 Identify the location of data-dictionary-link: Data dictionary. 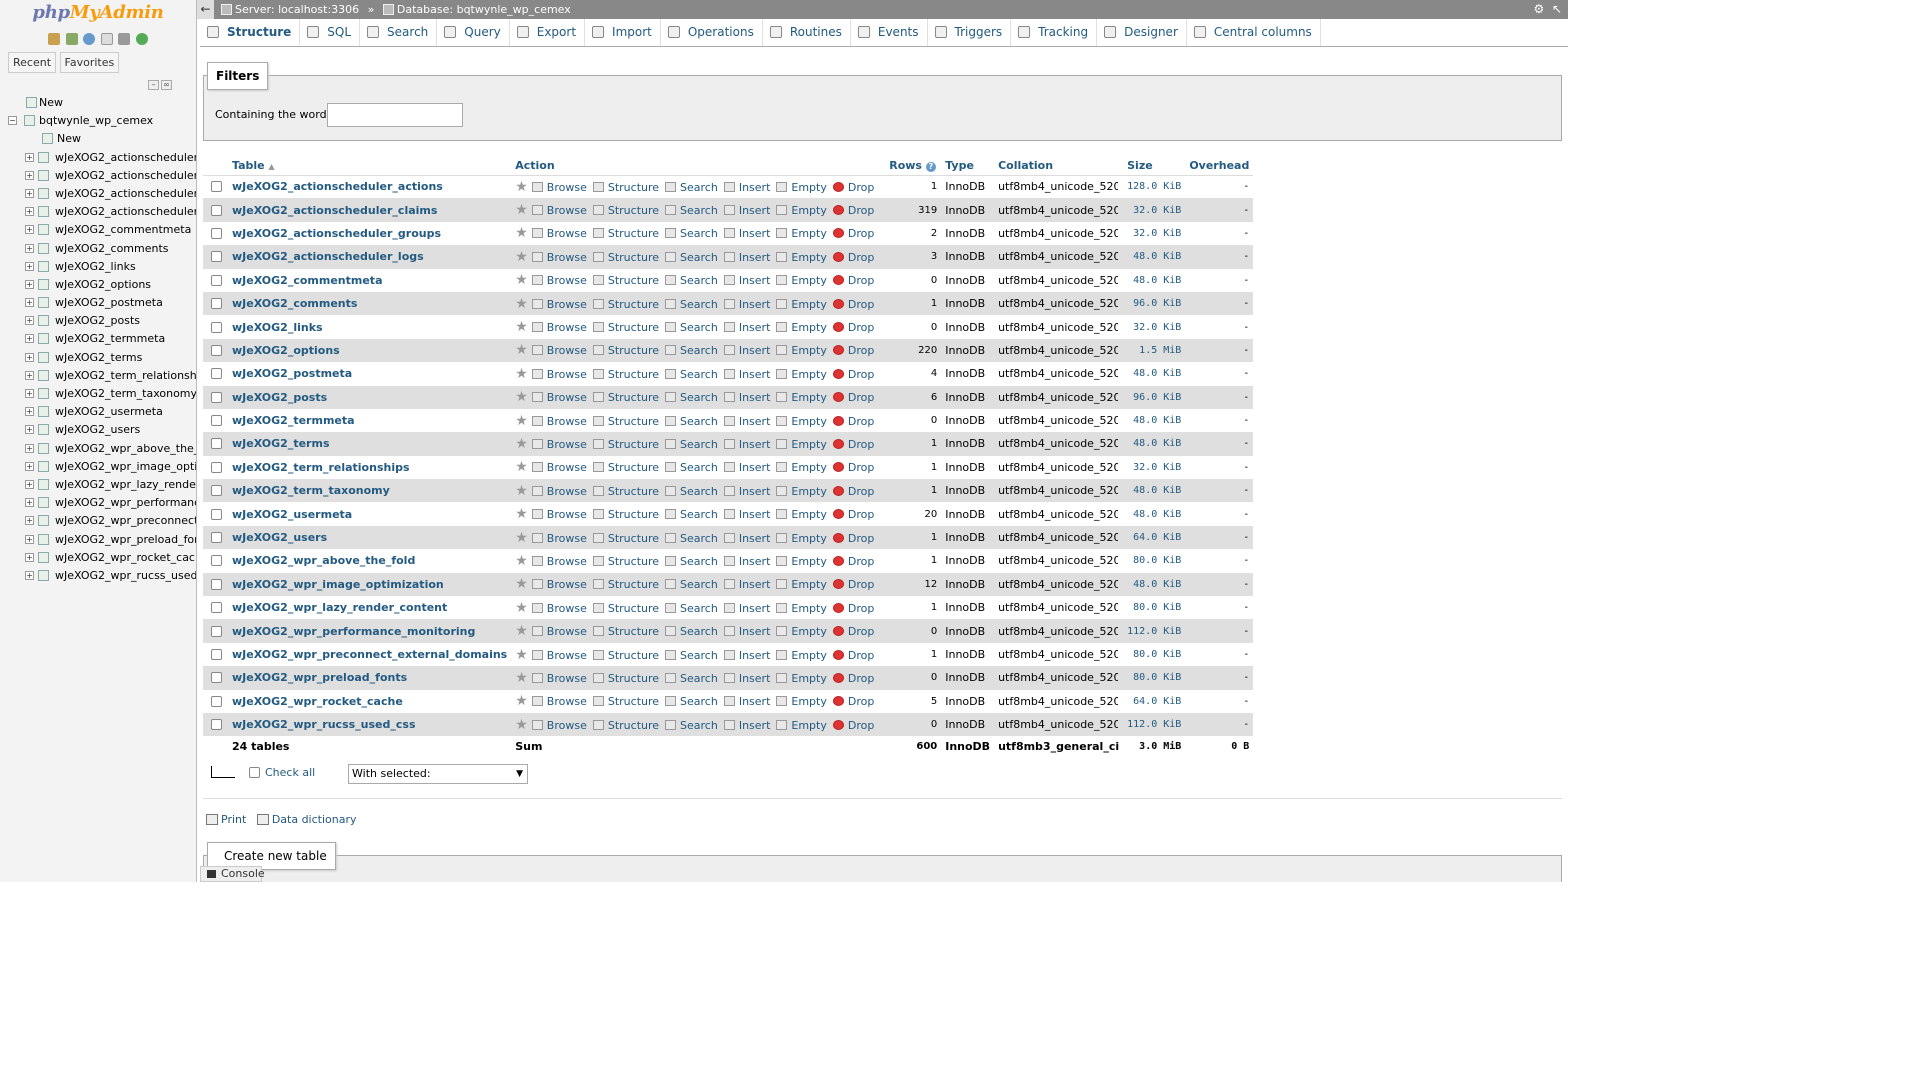
(314, 819).